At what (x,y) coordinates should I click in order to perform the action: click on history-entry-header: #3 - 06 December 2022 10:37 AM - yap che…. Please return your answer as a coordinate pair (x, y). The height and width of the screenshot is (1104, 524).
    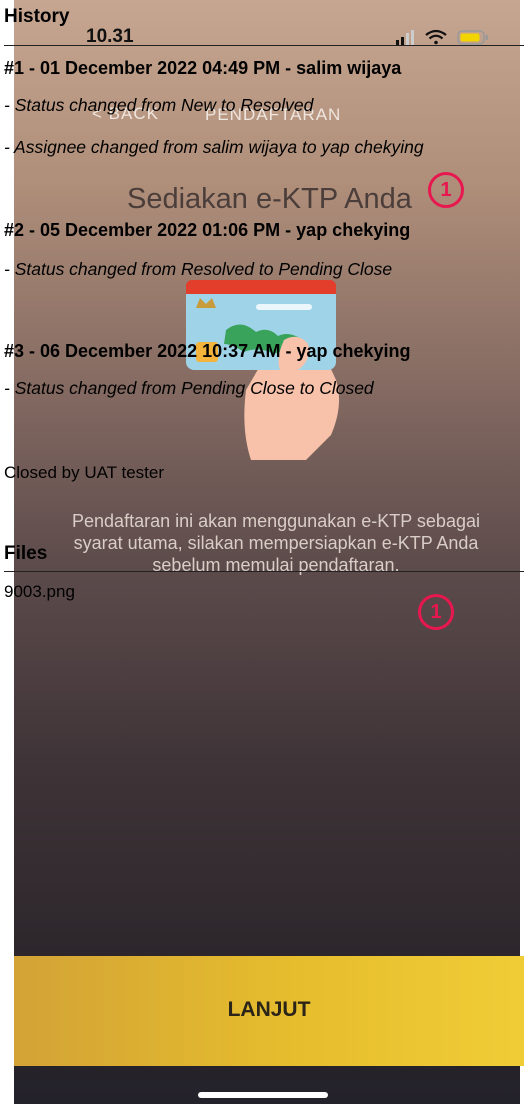
    Looking at the image, I should click on (207, 351).